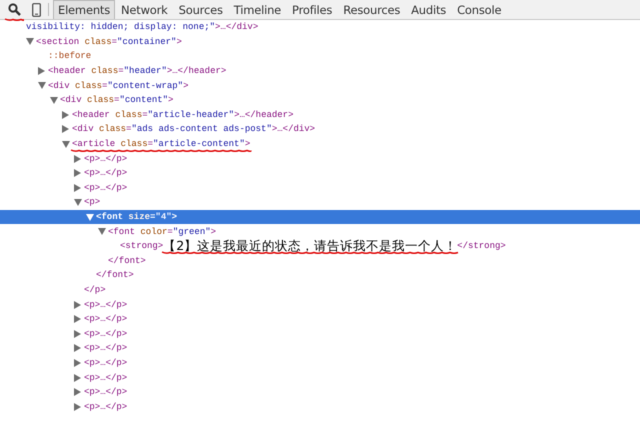  What do you see at coordinates (194, 129) in the screenshot?
I see `dom-node-line: <div class="ads ads-content ads-post">…</div>` at bounding box center [194, 129].